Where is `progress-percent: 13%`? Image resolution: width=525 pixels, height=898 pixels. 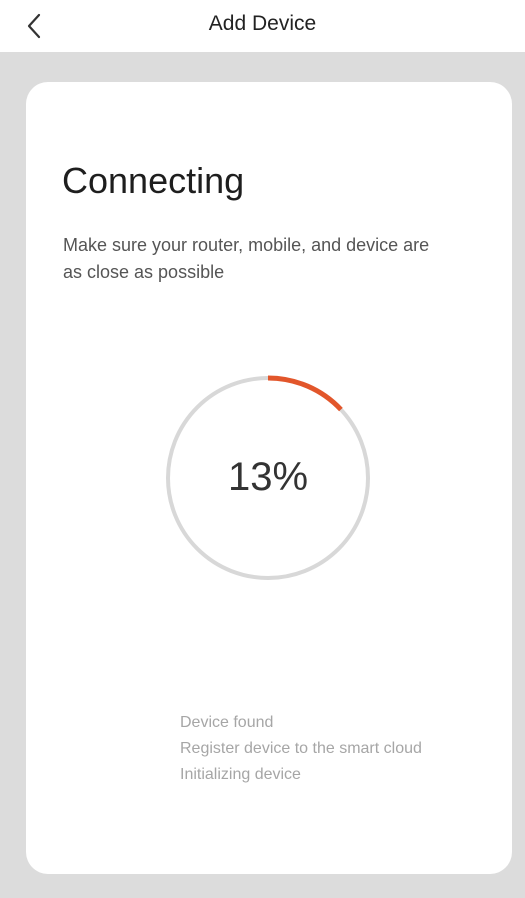 progress-percent: 13% is located at coordinates (268, 477).